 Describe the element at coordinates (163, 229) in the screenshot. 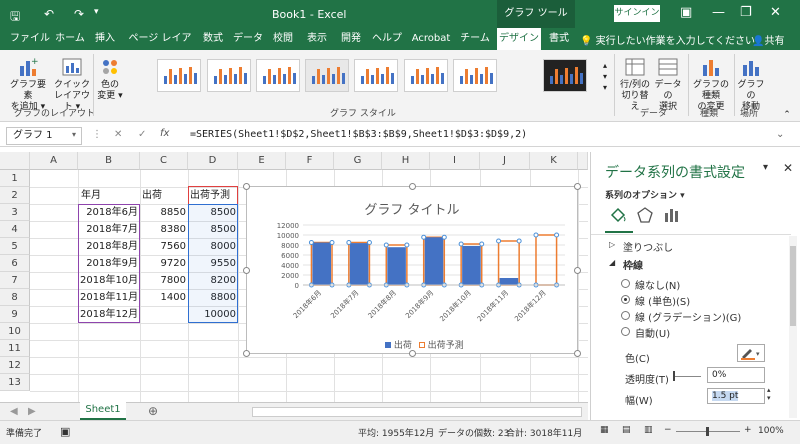

I see `cell-c4: 8380` at that location.